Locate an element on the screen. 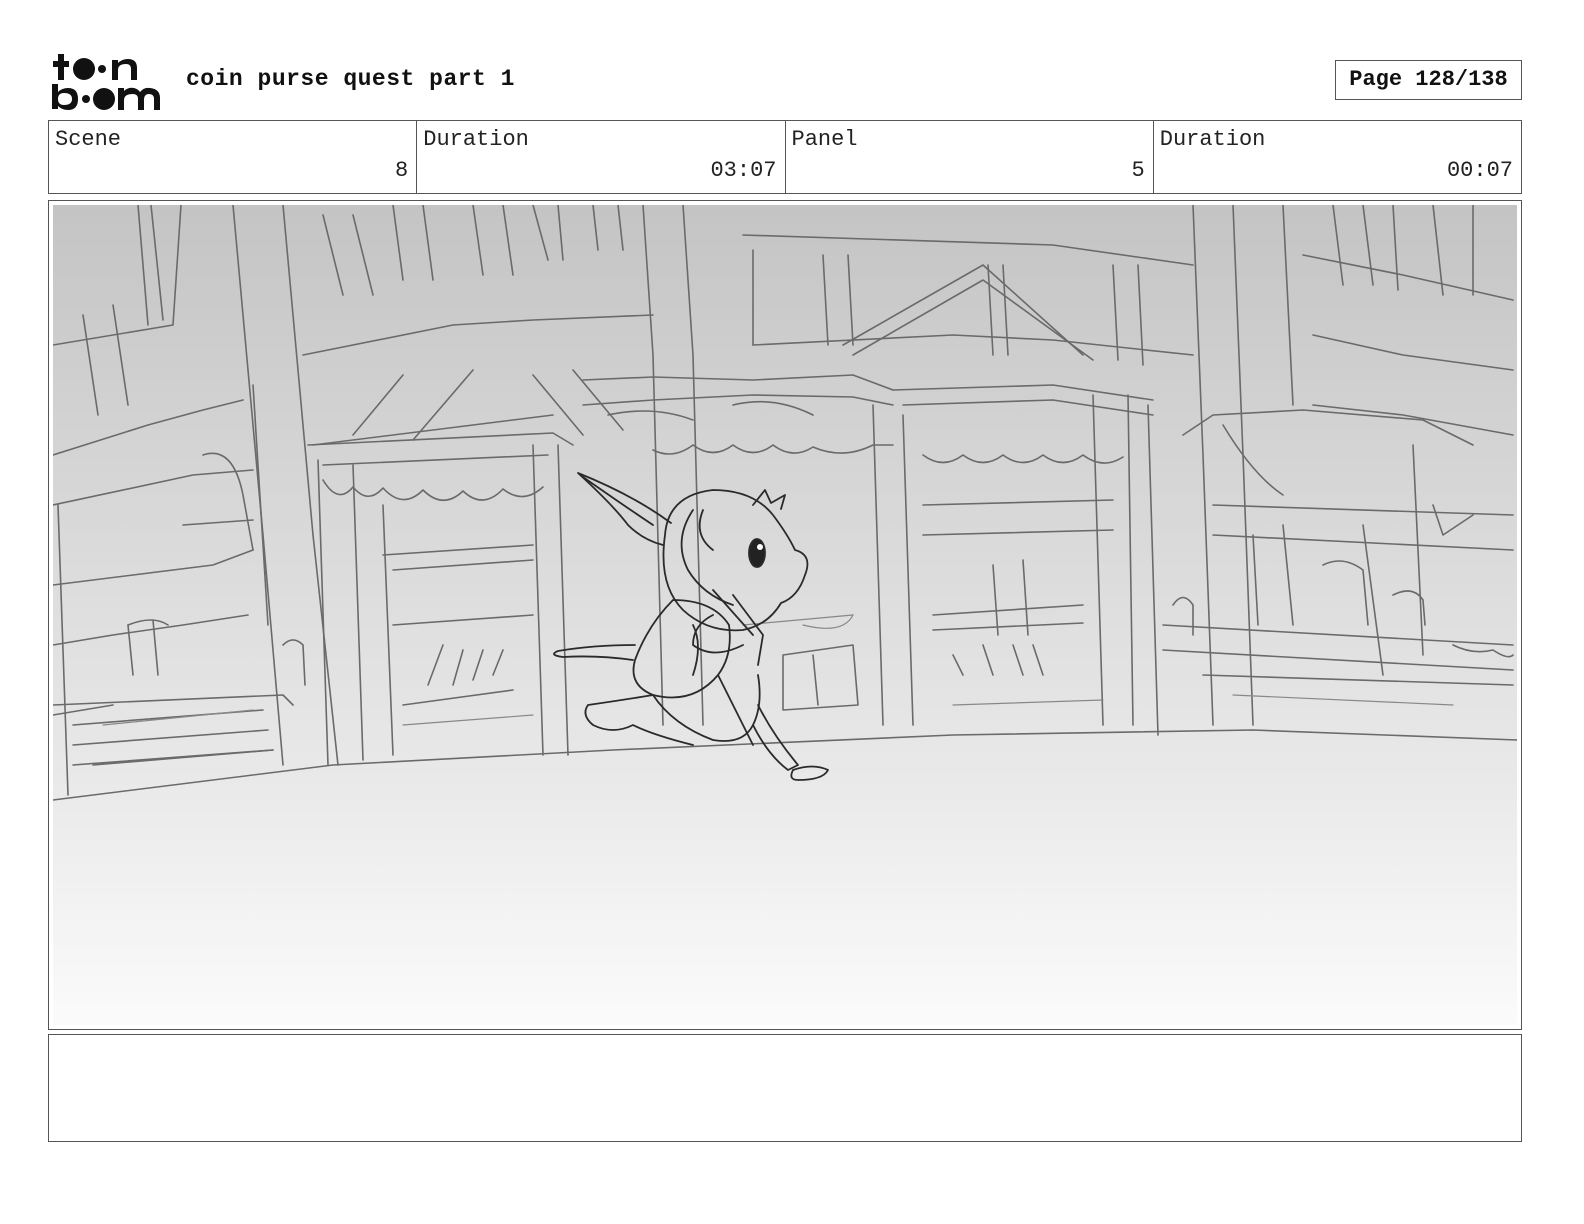 This screenshot has height=1224, width=1584. scene-duration-label: Duration is located at coordinates (476, 139).